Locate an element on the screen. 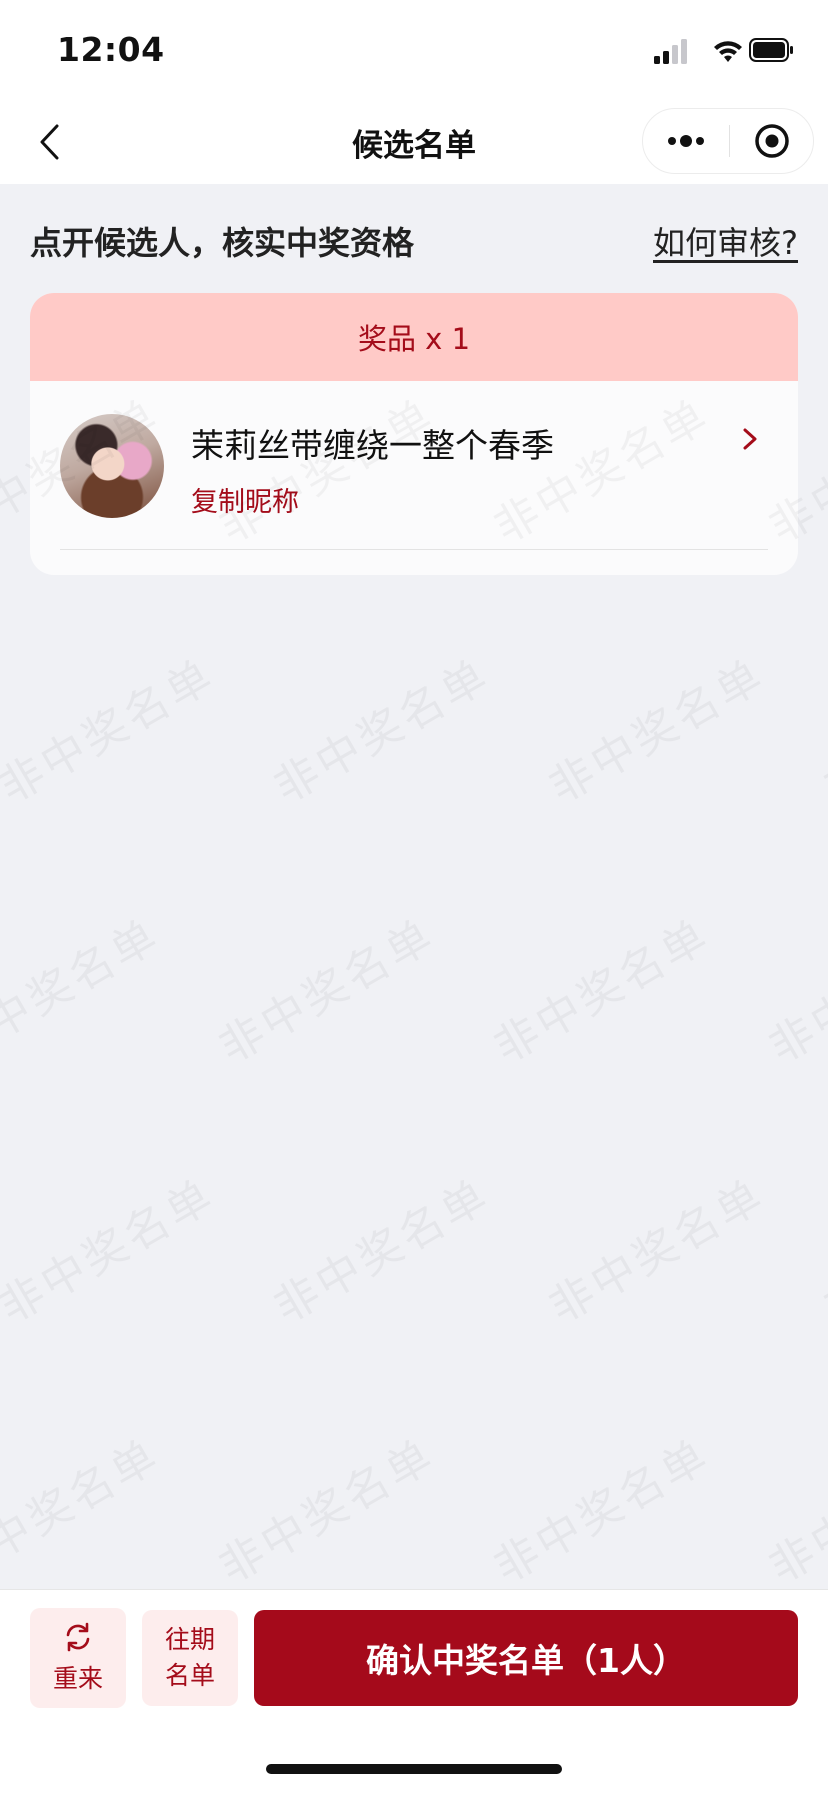 Image resolution: width=828 pixels, height=1793 pixels. verify-hint: 点开候选人，核实中奖资格 is located at coordinates (222, 243).